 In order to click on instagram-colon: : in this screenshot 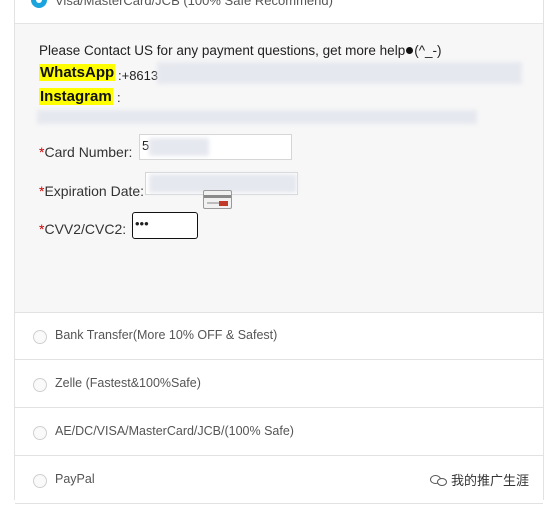, I will do `click(119, 97)`.